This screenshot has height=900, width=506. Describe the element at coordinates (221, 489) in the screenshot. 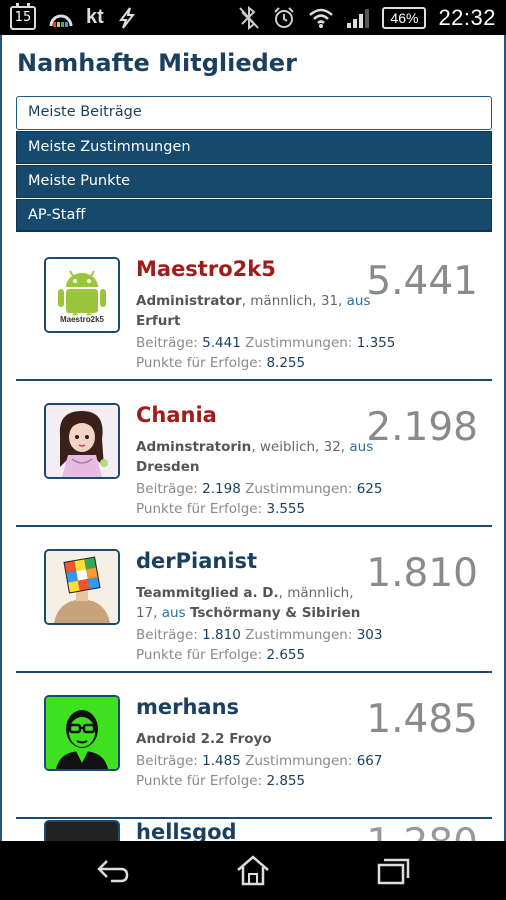

I see `beitraege-value: 2.198` at that location.